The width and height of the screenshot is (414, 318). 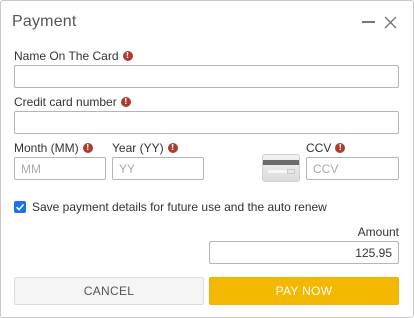 What do you see at coordinates (304, 291) in the screenshot?
I see `pay-now-button: PAY NOW` at bounding box center [304, 291].